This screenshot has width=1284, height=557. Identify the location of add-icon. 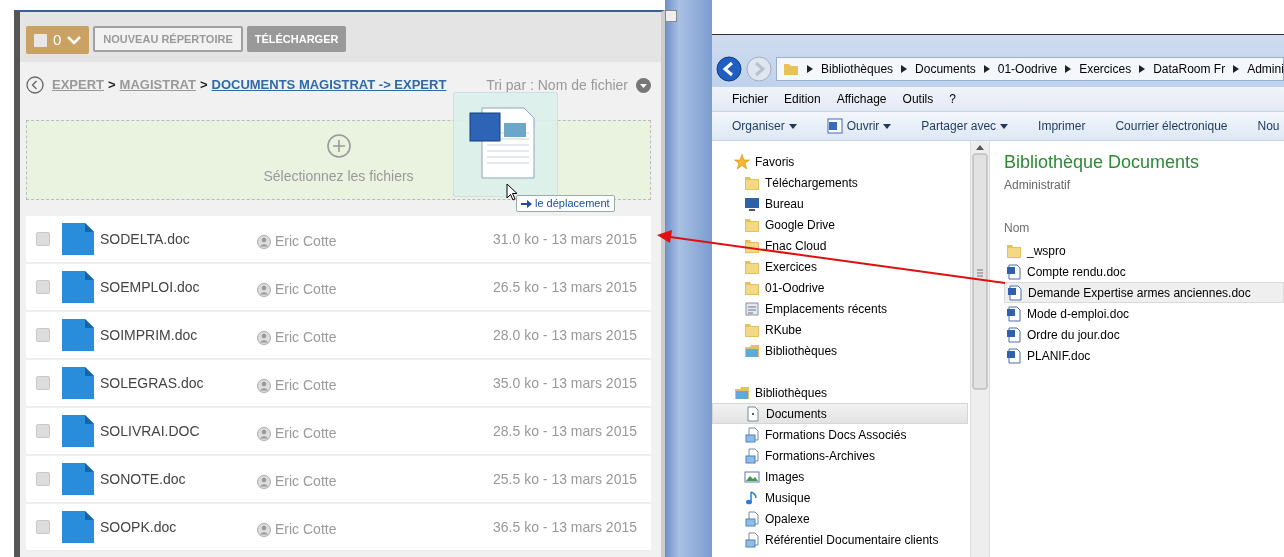
(338, 145).